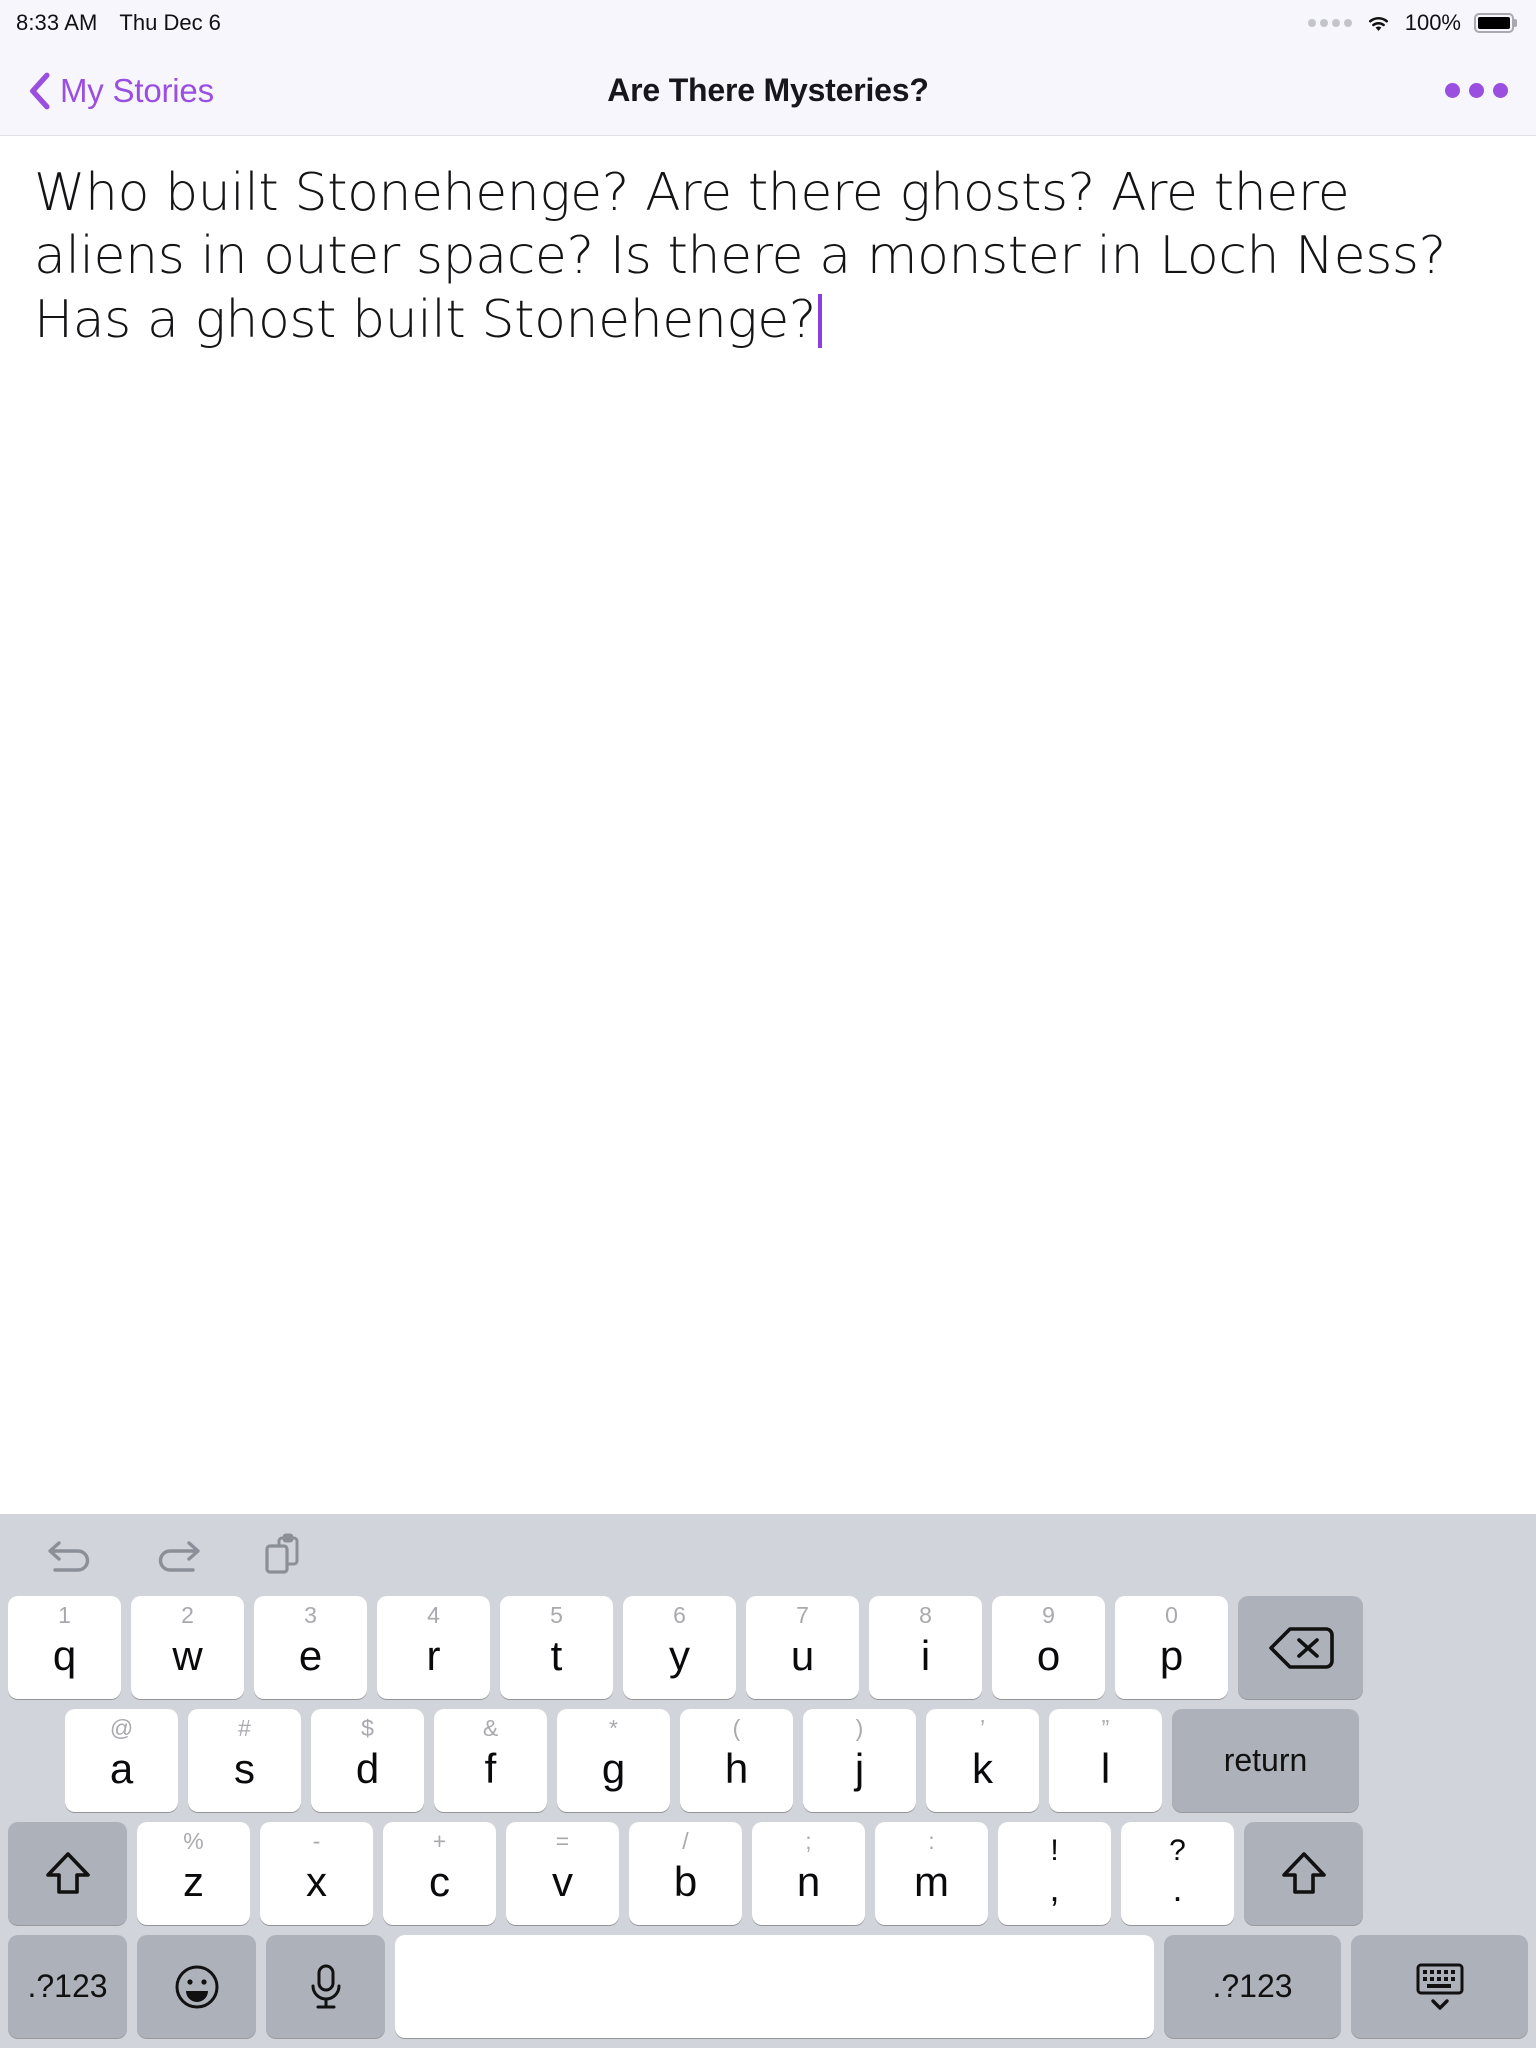 Image resolution: width=1536 pixels, height=2048 pixels. What do you see at coordinates (1054, 1850) in the screenshot?
I see `key-sub-label: !` at bounding box center [1054, 1850].